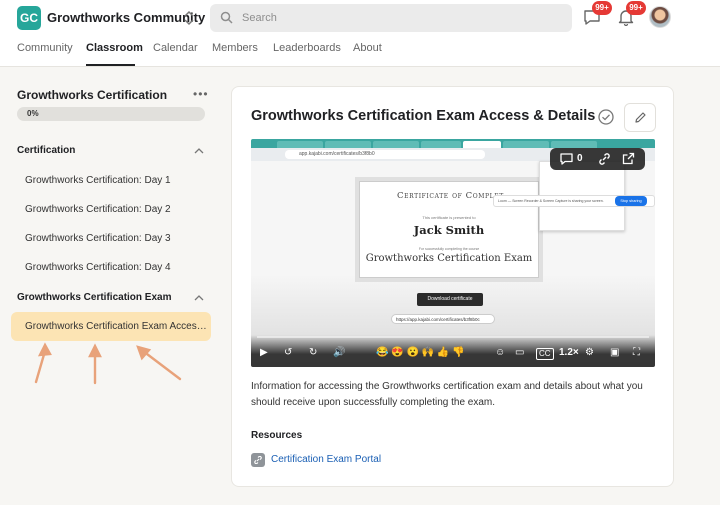 Image resolution: width=720 pixels, height=505 pixels. Describe the element at coordinates (288, 353) in the screenshot. I see `rewind-icon: ↺` at that location.